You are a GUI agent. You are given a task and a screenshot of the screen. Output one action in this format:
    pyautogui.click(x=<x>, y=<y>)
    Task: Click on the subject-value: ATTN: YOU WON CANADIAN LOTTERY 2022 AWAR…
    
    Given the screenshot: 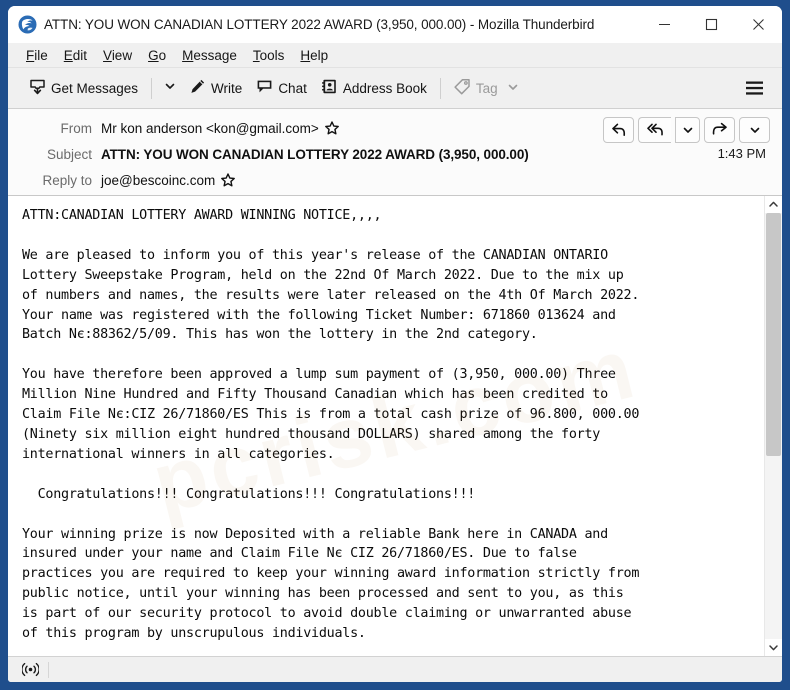 What is the action you would take?
    pyautogui.click(x=315, y=154)
    